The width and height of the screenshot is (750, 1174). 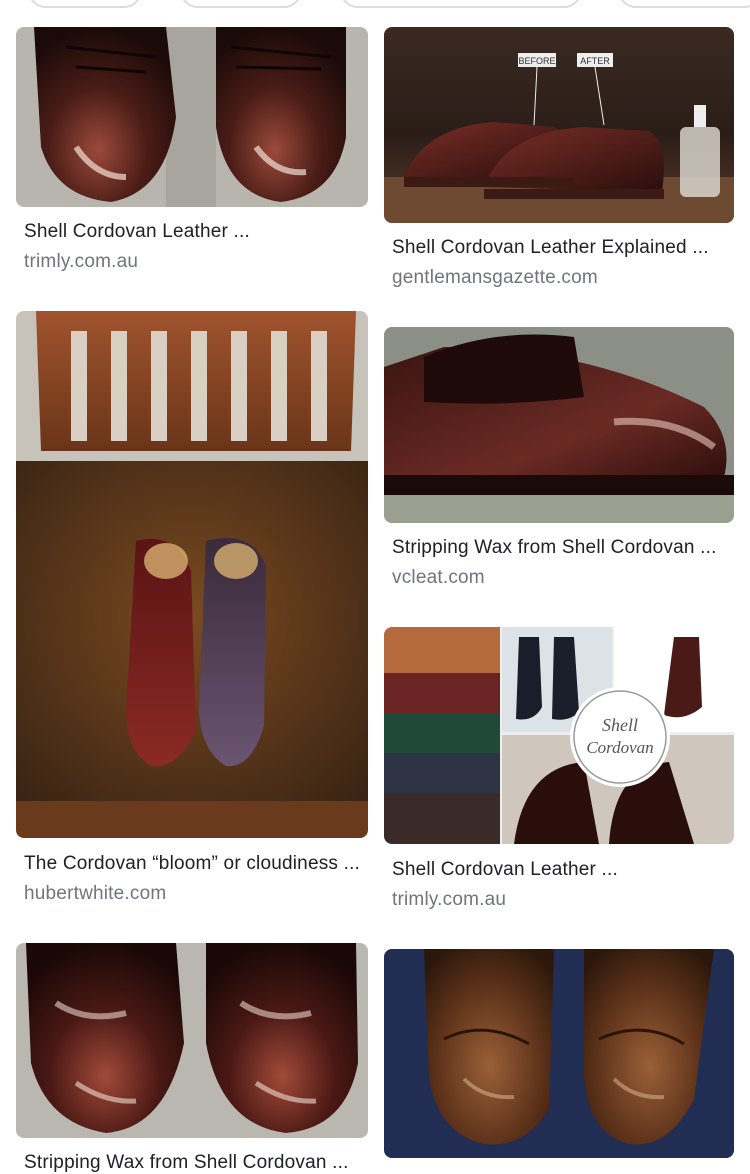 I want to click on result-image-shoe-toes, so click(x=192, y=1040).